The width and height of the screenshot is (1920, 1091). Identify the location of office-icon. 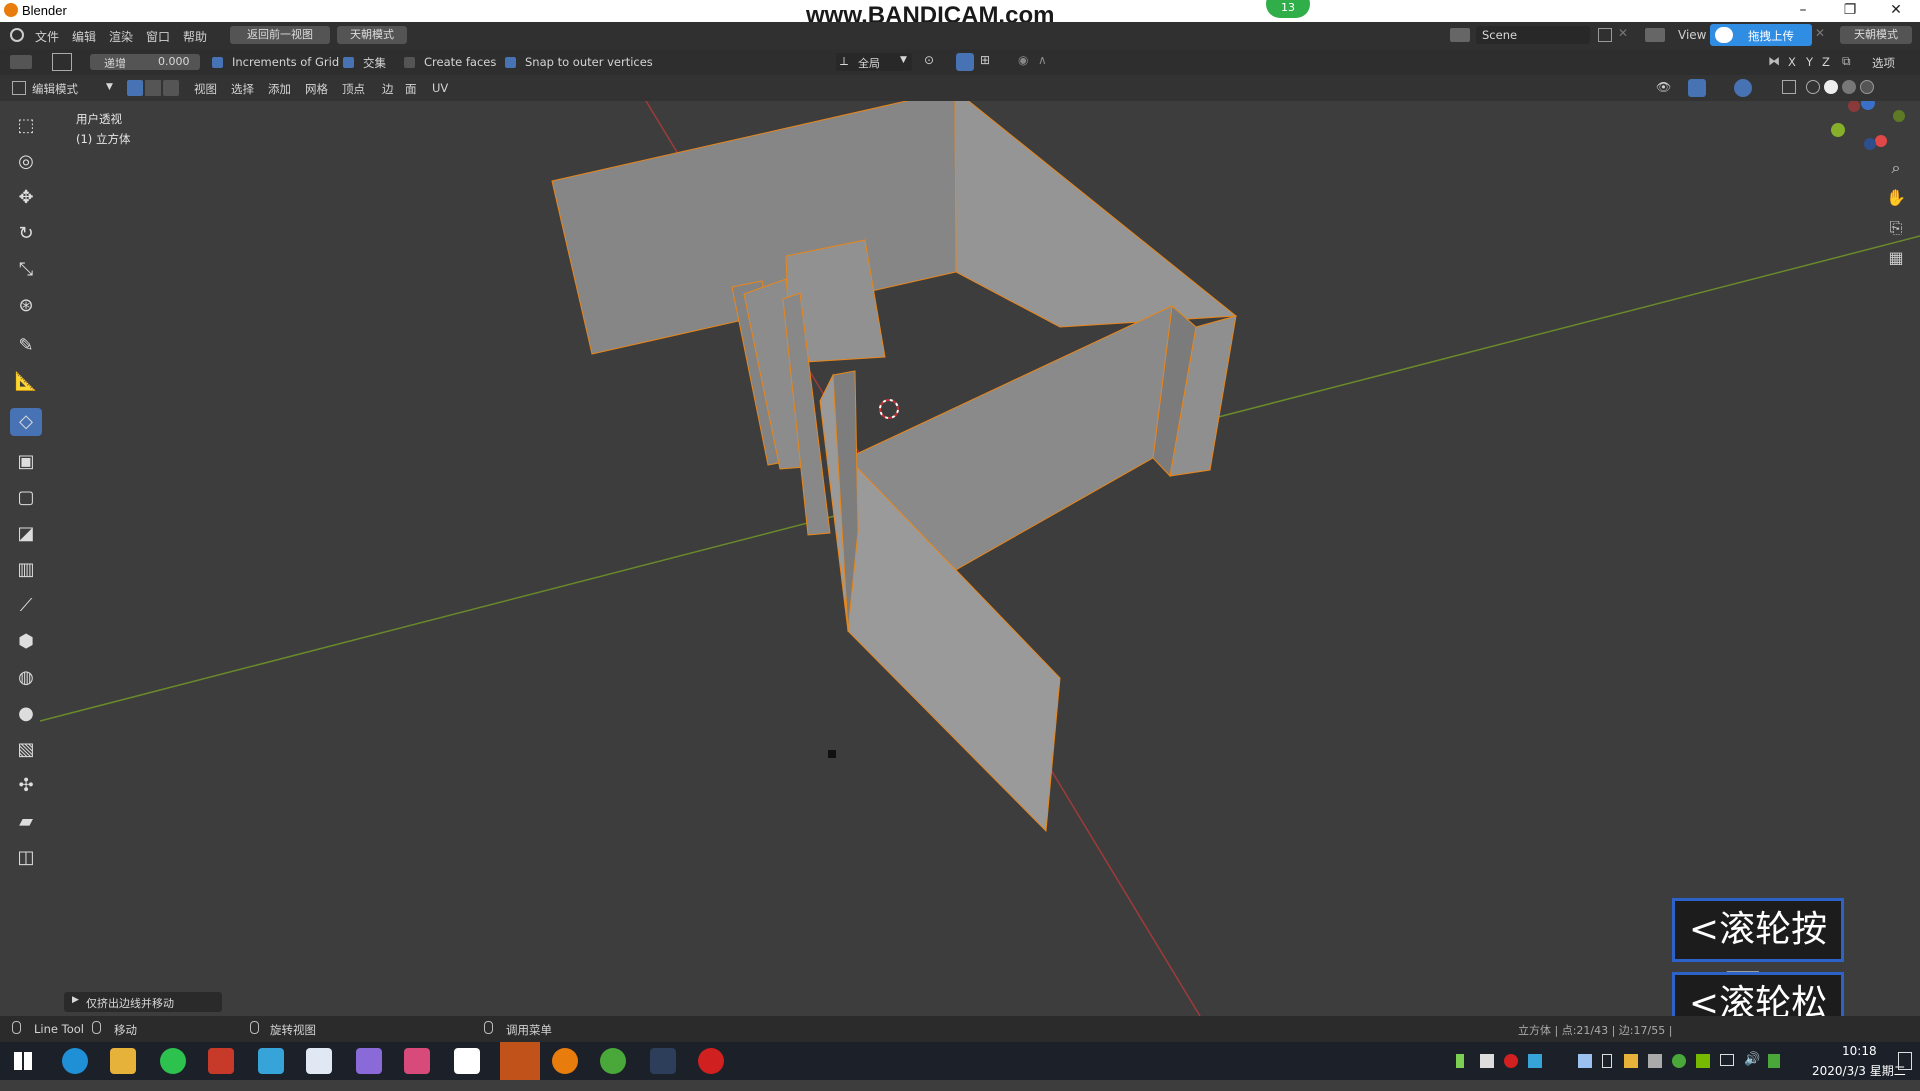
(221, 1061).